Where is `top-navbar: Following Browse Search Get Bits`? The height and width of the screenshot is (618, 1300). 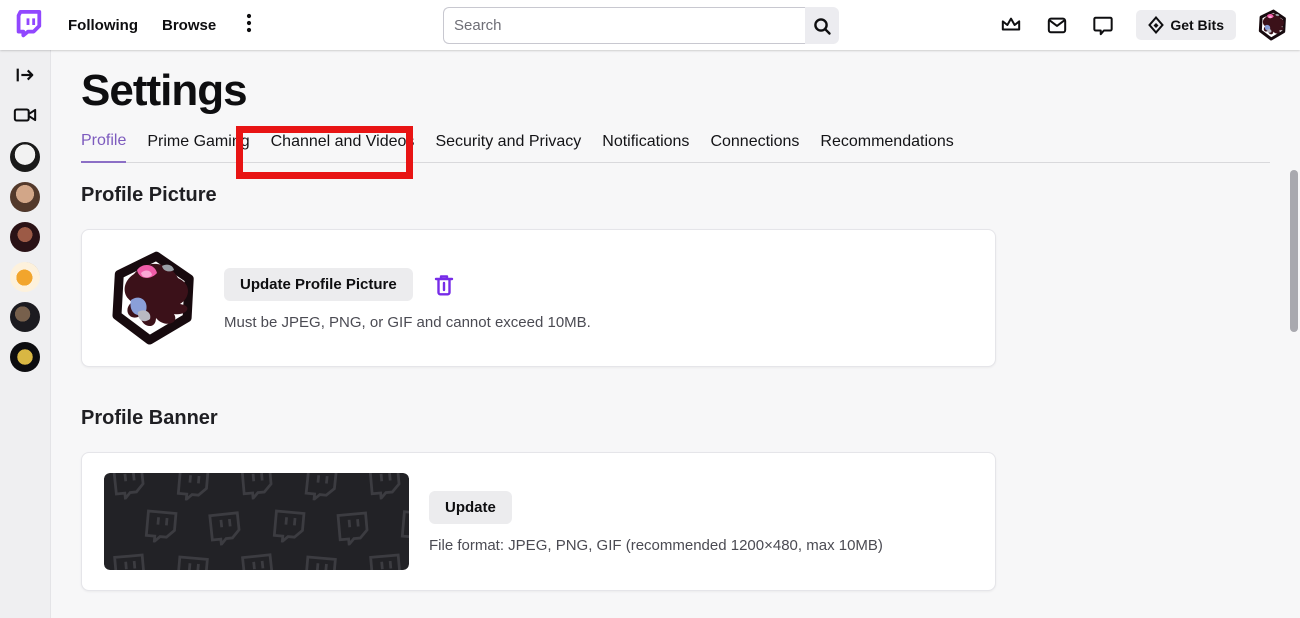
top-navbar: Following Browse Search Get Bits is located at coordinates (650, 25).